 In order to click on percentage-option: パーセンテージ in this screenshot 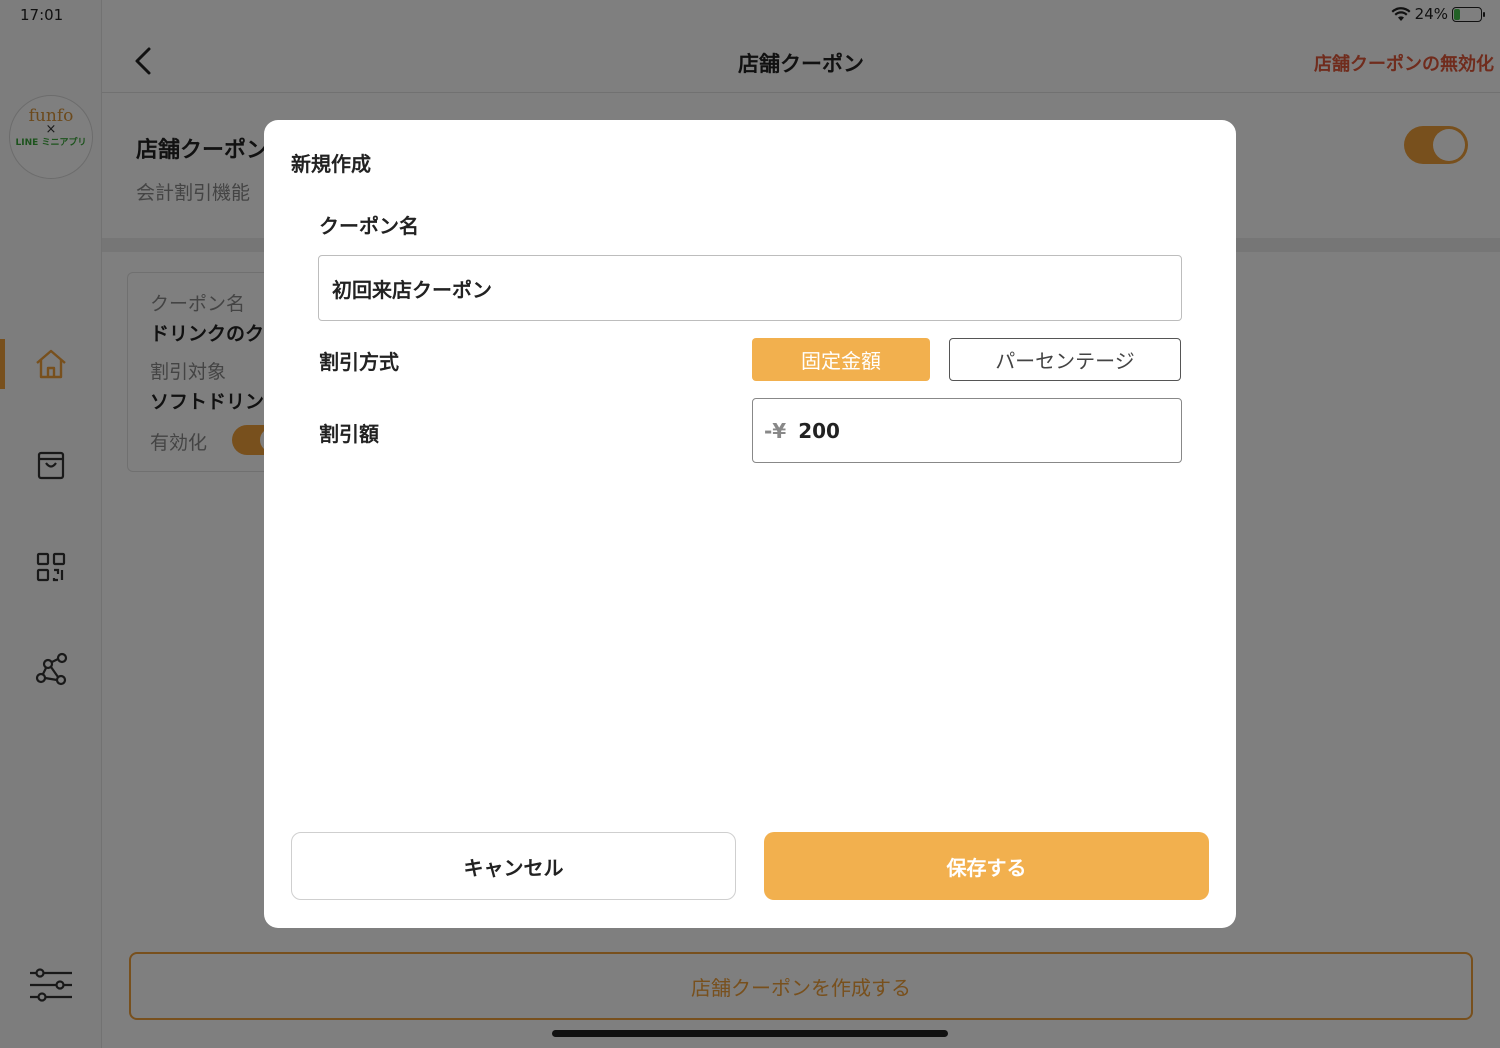, I will do `click(1065, 359)`.